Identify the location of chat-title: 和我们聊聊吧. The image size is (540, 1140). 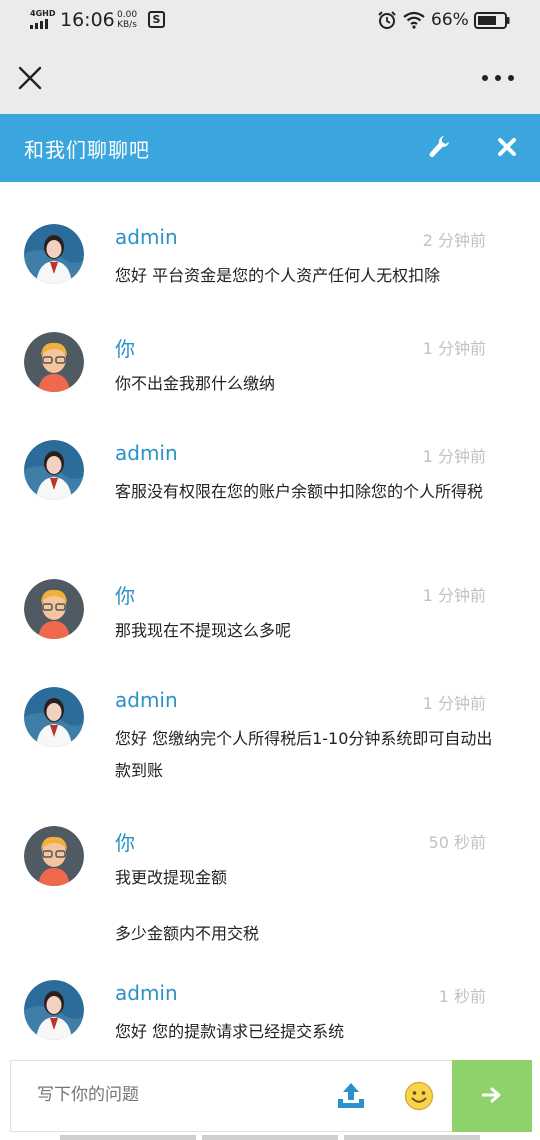
(87, 150).